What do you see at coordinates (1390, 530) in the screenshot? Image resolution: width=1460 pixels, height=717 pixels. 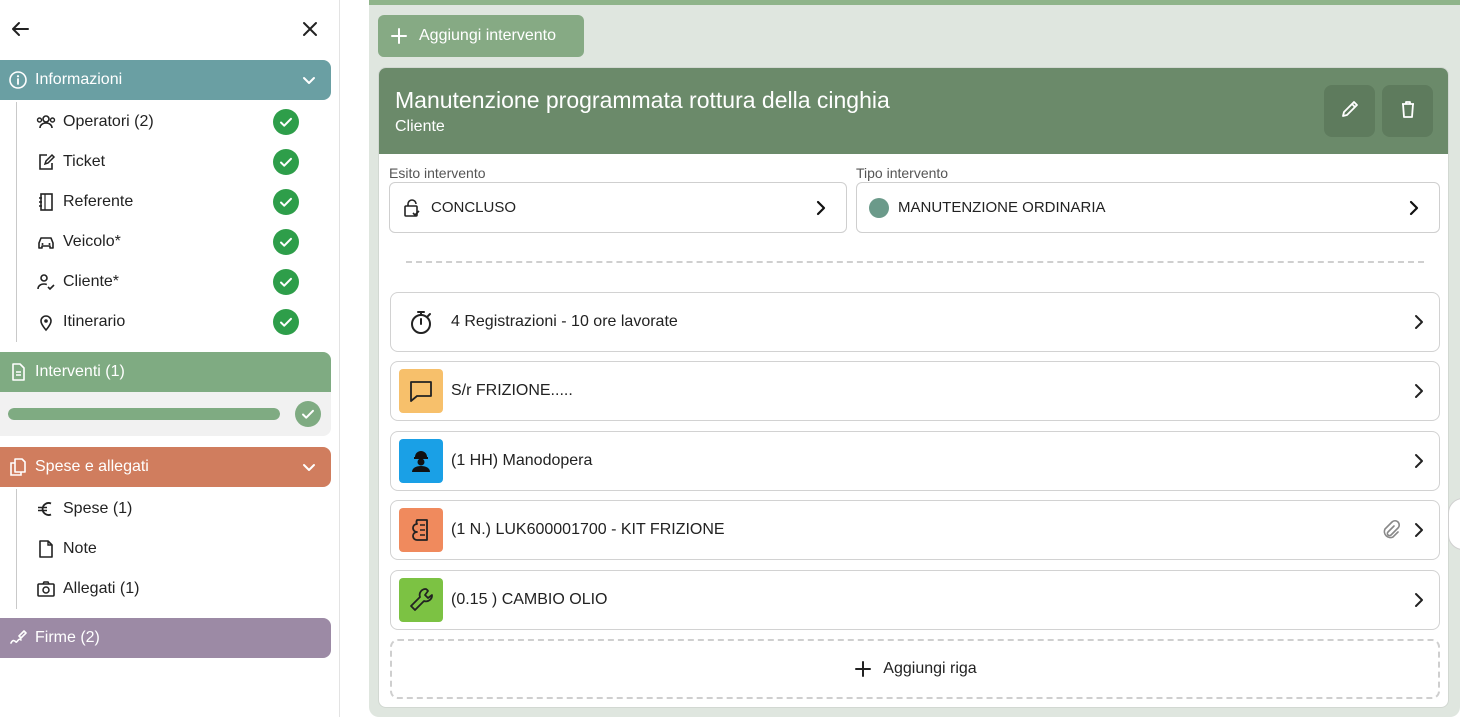 I see `paperclip-icon` at bounding box center [1390, 530].